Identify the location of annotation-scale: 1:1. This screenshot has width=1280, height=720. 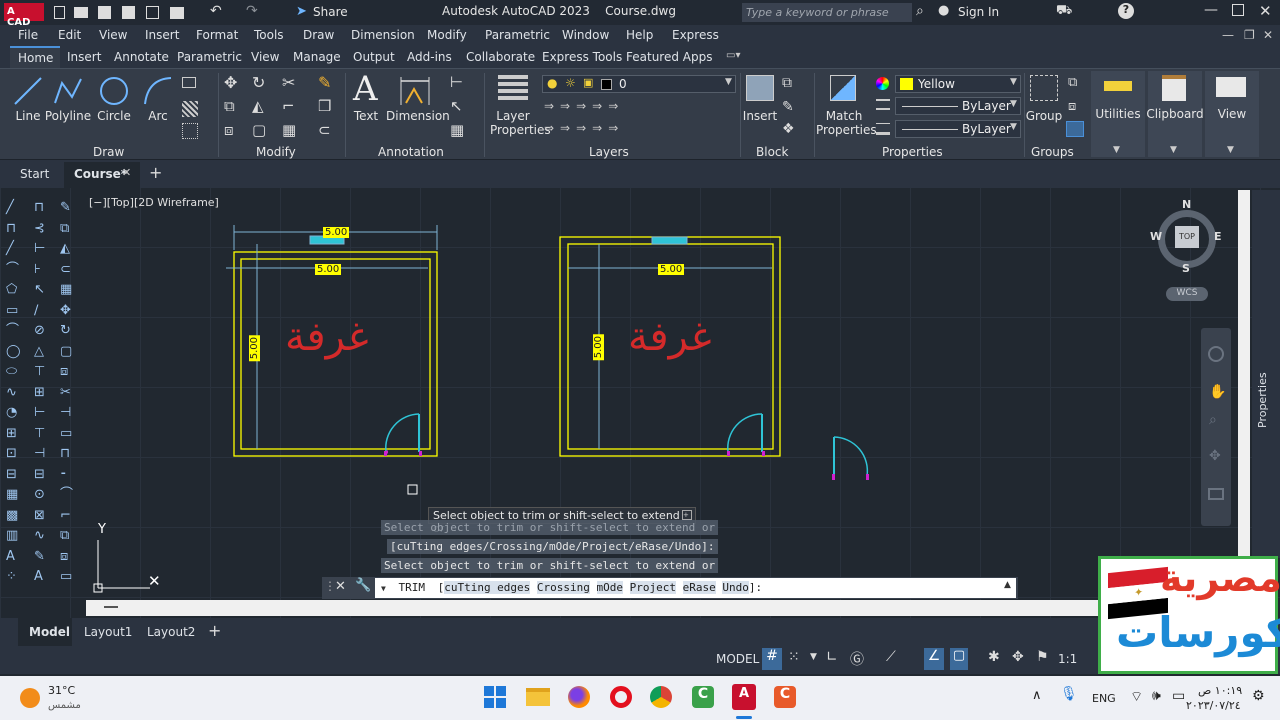
(1067, 659).